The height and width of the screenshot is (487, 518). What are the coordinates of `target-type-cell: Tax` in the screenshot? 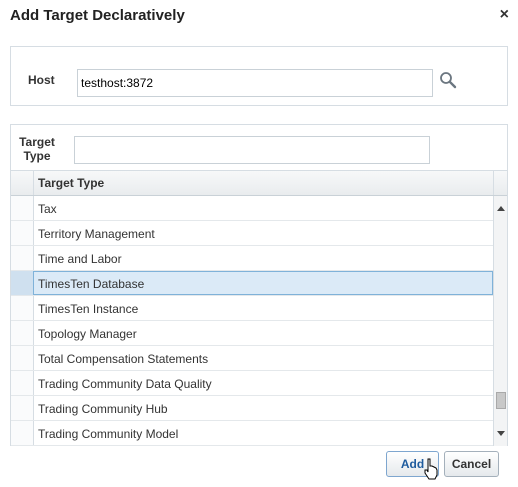 It's located at (47, 209).